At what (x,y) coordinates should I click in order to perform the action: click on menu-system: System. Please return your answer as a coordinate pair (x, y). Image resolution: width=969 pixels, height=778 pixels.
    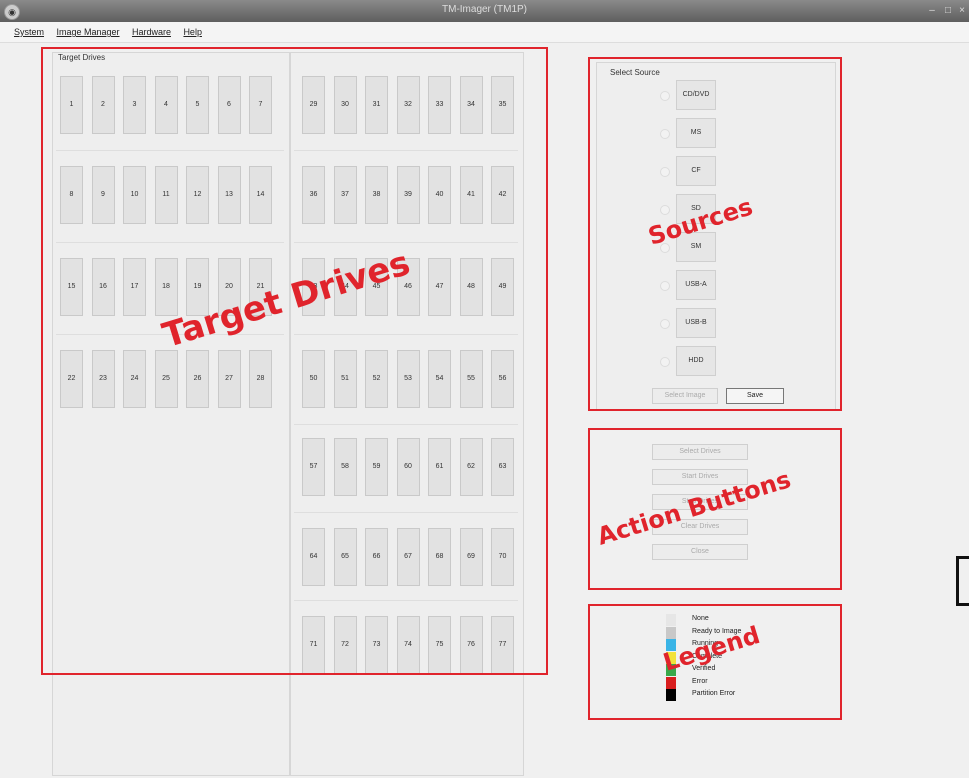
    Looking at the image, I should click on (29, 32).